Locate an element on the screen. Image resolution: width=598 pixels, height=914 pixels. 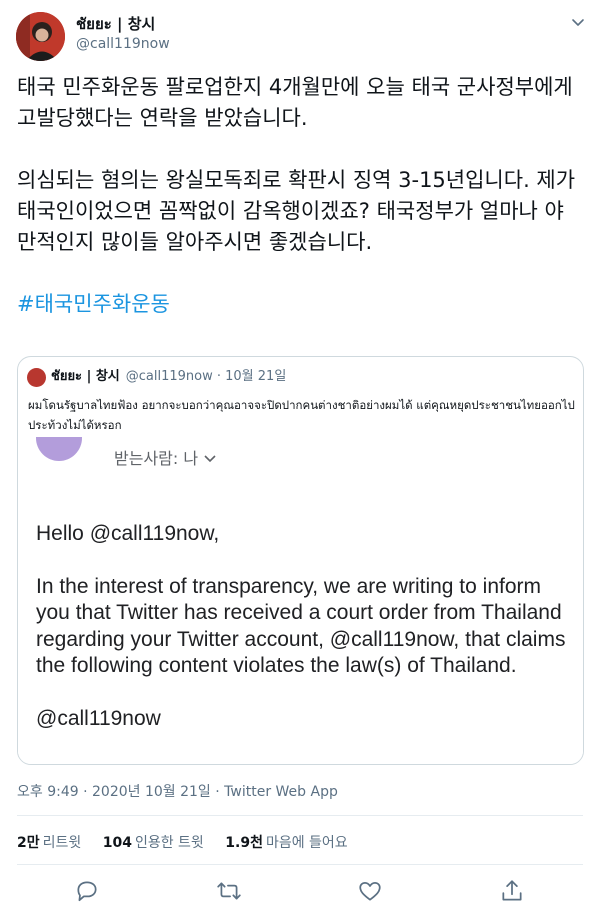
quotes-stat: 104 인용한 트윗 is located at coordinates (153, 843).